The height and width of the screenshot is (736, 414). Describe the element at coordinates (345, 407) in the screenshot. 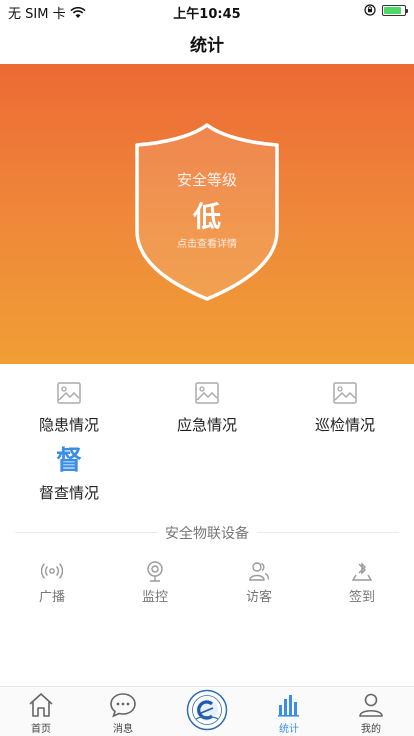

I see `menu-item-patrol: 巡检情况` at that location.